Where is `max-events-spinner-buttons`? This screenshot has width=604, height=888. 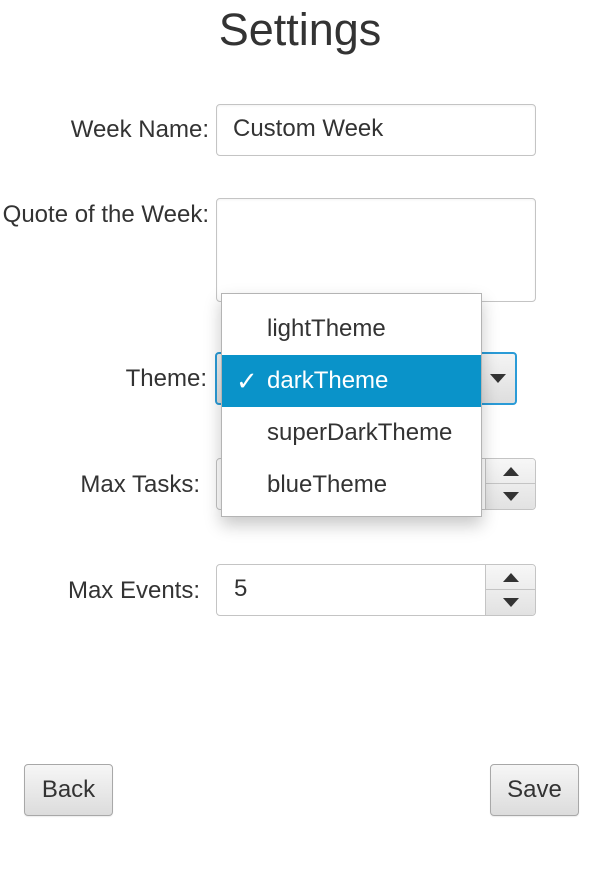
max-events-spinner-buttons is located at coordinates (510, 590).